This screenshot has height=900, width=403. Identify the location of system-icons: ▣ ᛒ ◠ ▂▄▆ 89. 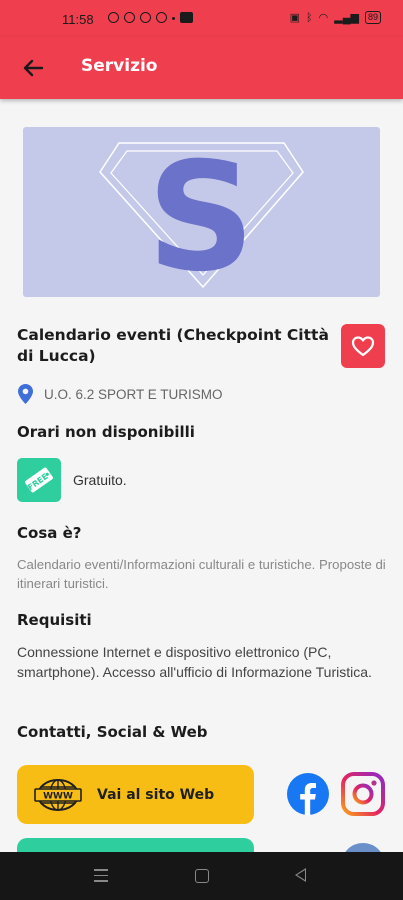
(335, 17).